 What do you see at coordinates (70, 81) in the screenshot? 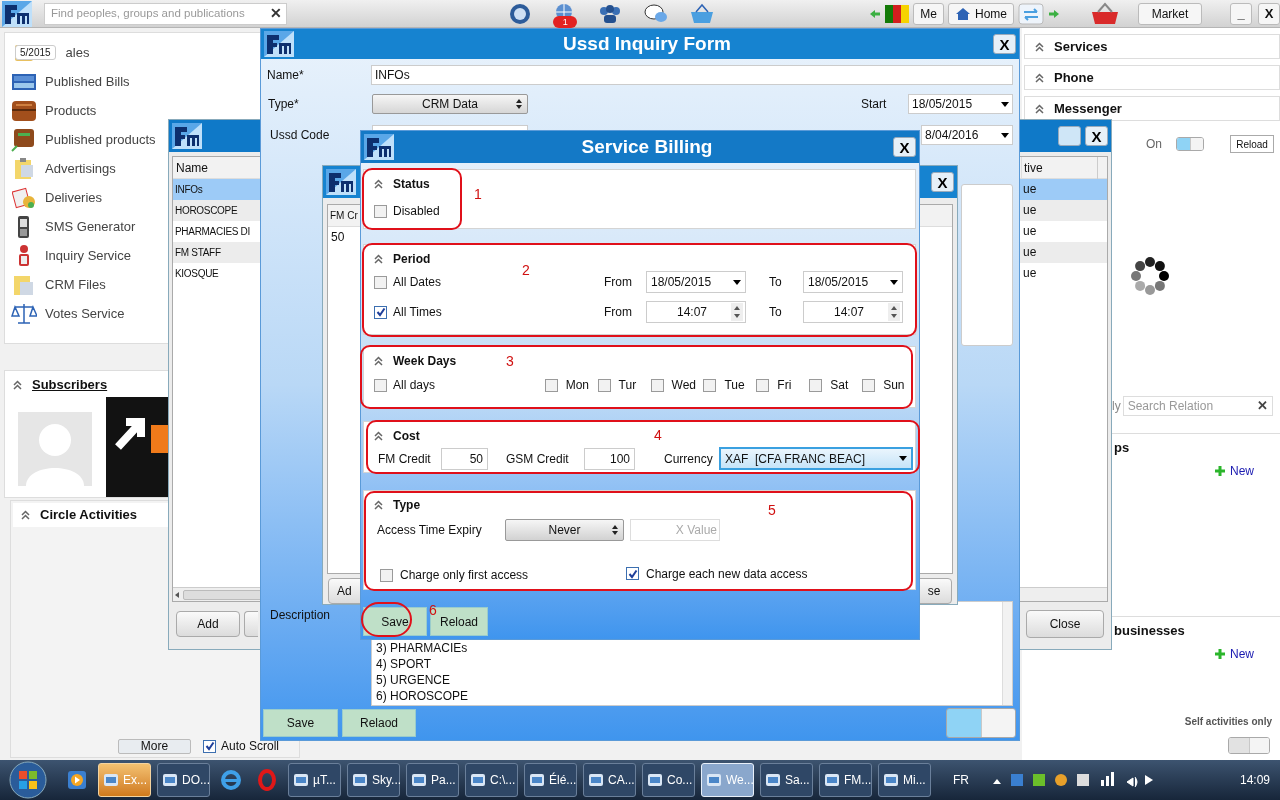
I see `menu-item: Published Bills` at bounding box center [70, 81].